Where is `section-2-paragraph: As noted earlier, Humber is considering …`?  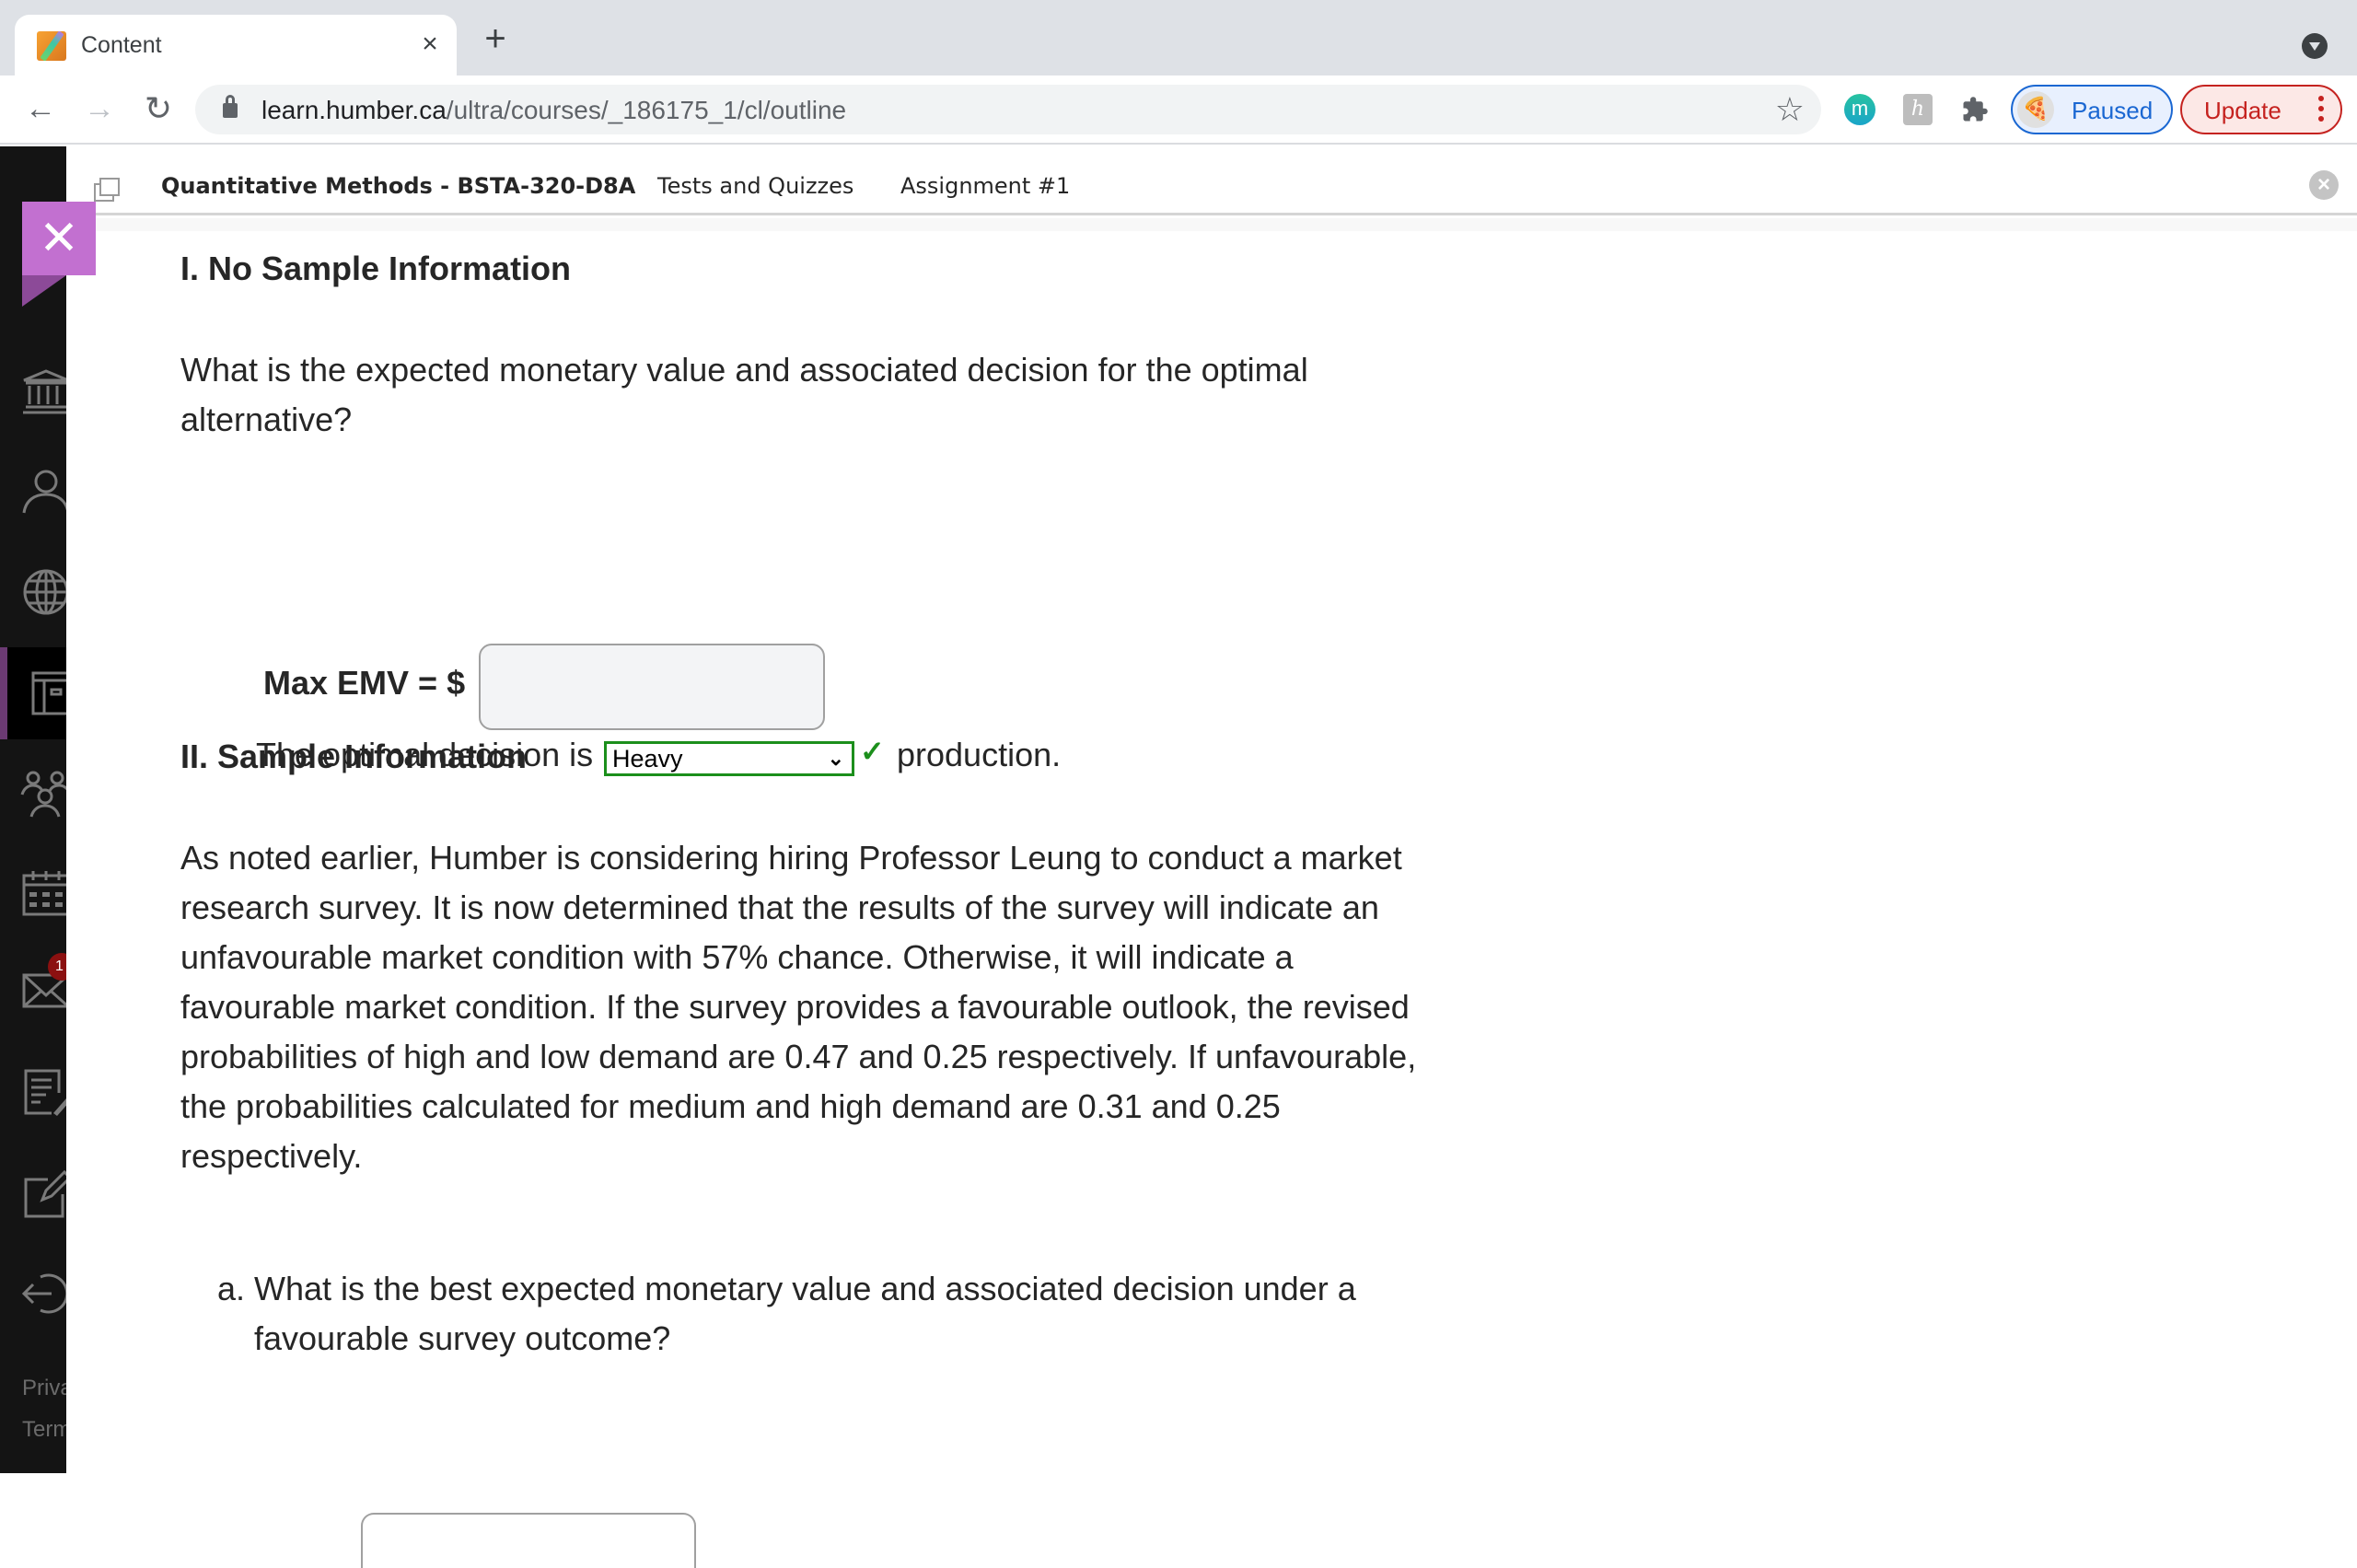 section-2-paragraph: As noted earlier, Humber is considering … is located at coordinates (798, 1007).